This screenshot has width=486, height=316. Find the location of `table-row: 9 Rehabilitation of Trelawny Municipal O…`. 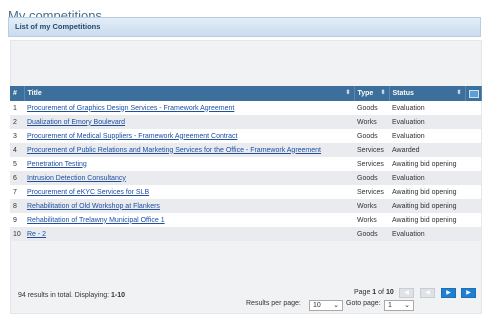

table-row: 9 Rehabilitation of Trelawny Municipal O… is located at coordinates (245, 220).